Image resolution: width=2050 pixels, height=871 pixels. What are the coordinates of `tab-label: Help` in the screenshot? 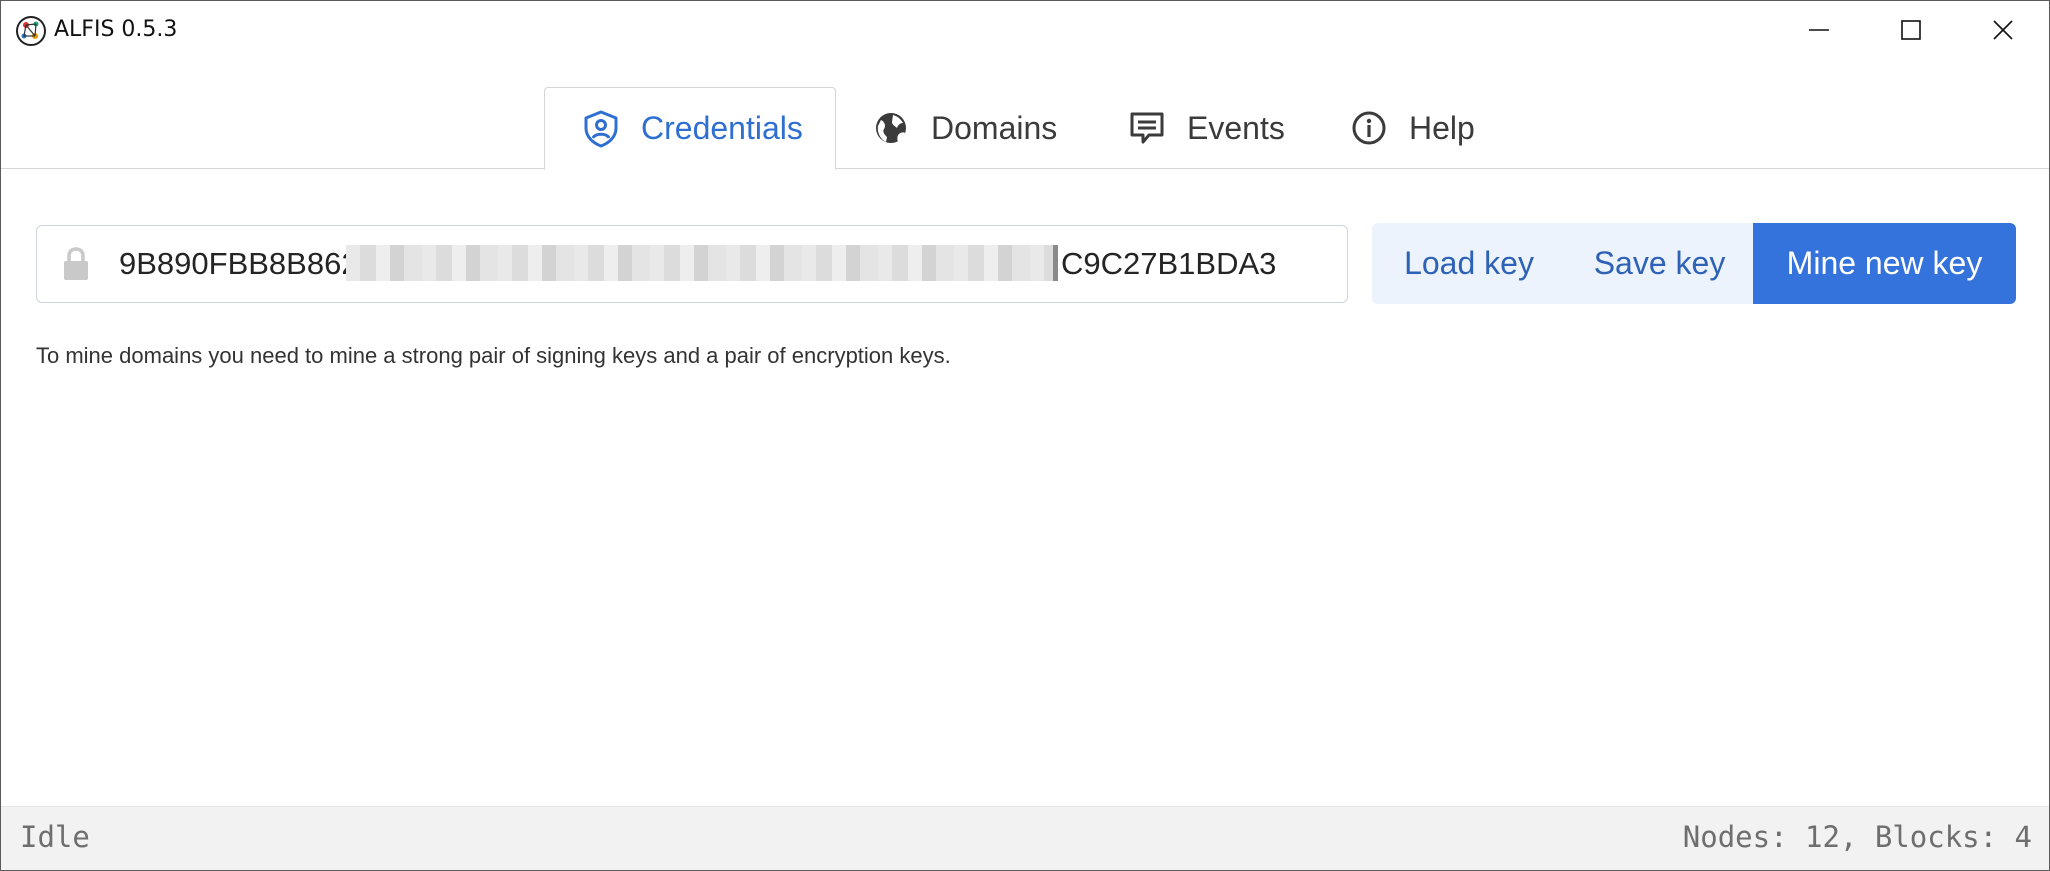 It's located at (1442, 127).